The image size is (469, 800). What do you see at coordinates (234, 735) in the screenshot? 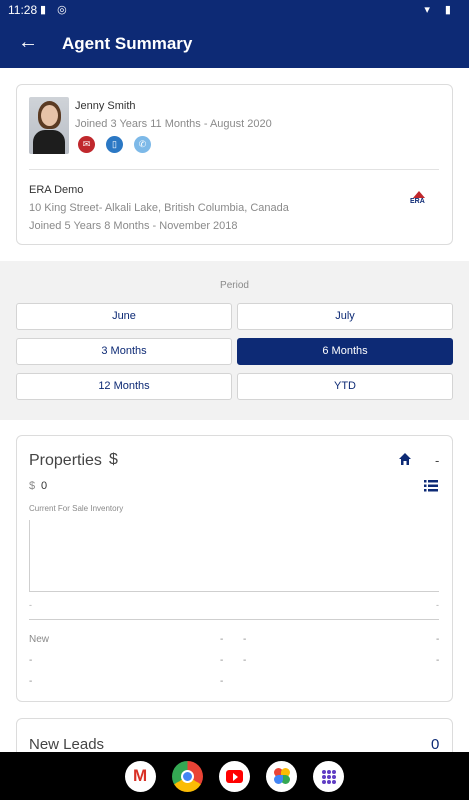
I see `new-leads-card: New Leads 0` at bounding box center [234, 735].